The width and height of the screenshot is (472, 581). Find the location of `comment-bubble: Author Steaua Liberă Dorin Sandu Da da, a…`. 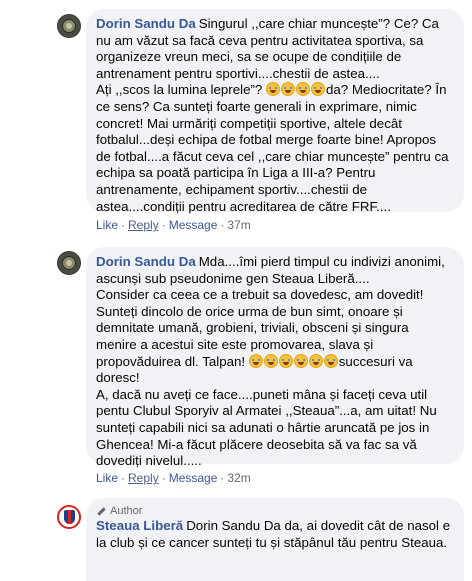

comment-bubble: Author Steaua Liberă Dorin Sandu Da da, a… is located at coordinates (275, 539).